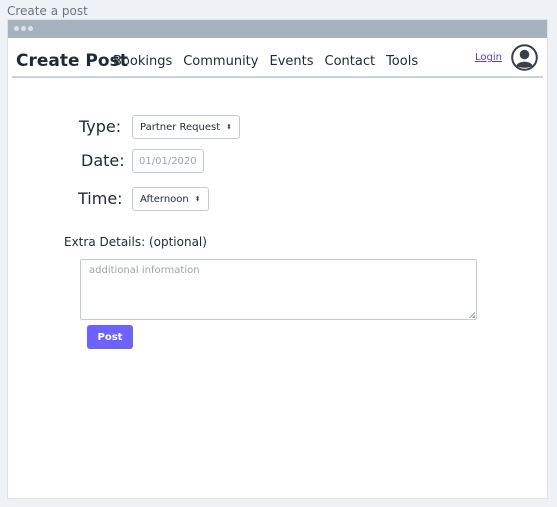 The image size is (557, 507). I want to click on time-select: Afternoon ⬍, so click(170, 199).